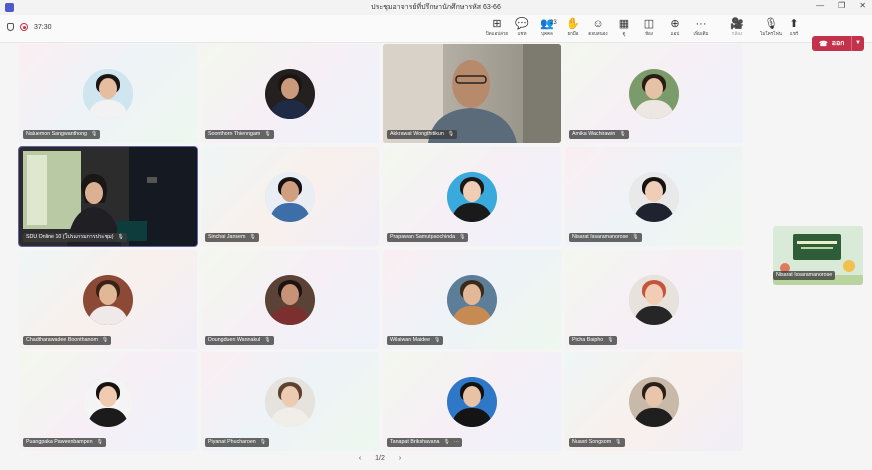 Image resolution: width=872 pixels, height=470 pixels. I want to click on phone-hangup-icon: ☎, so click(823, 44).